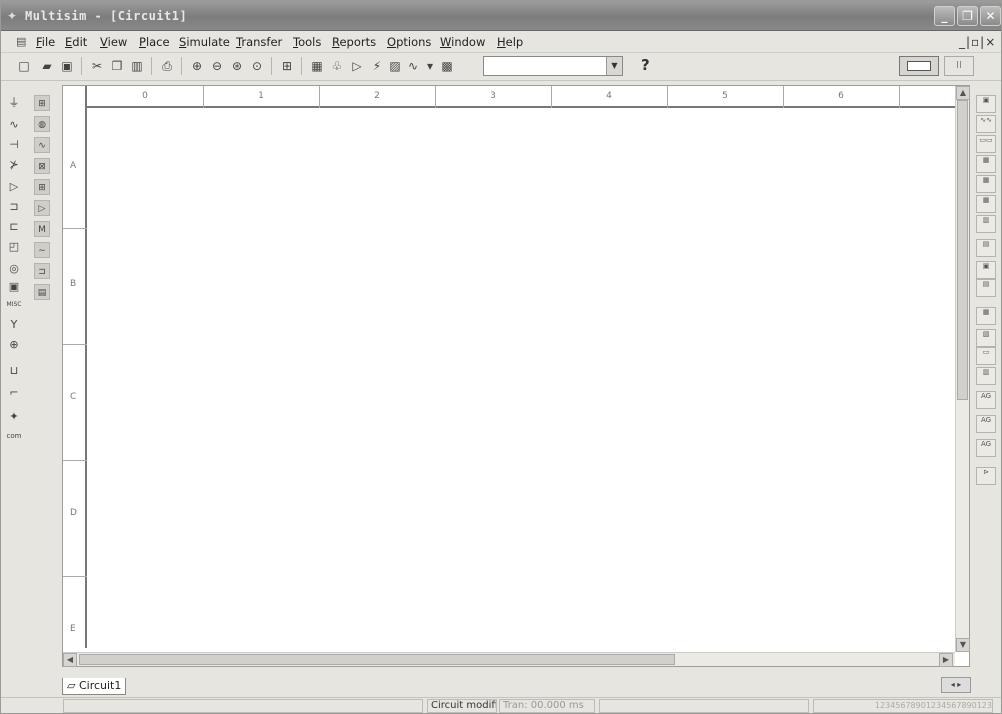 This screenshot has height=714, width=1002. I want to click on virtual-source-icon: ⊐, so click(42, 271).